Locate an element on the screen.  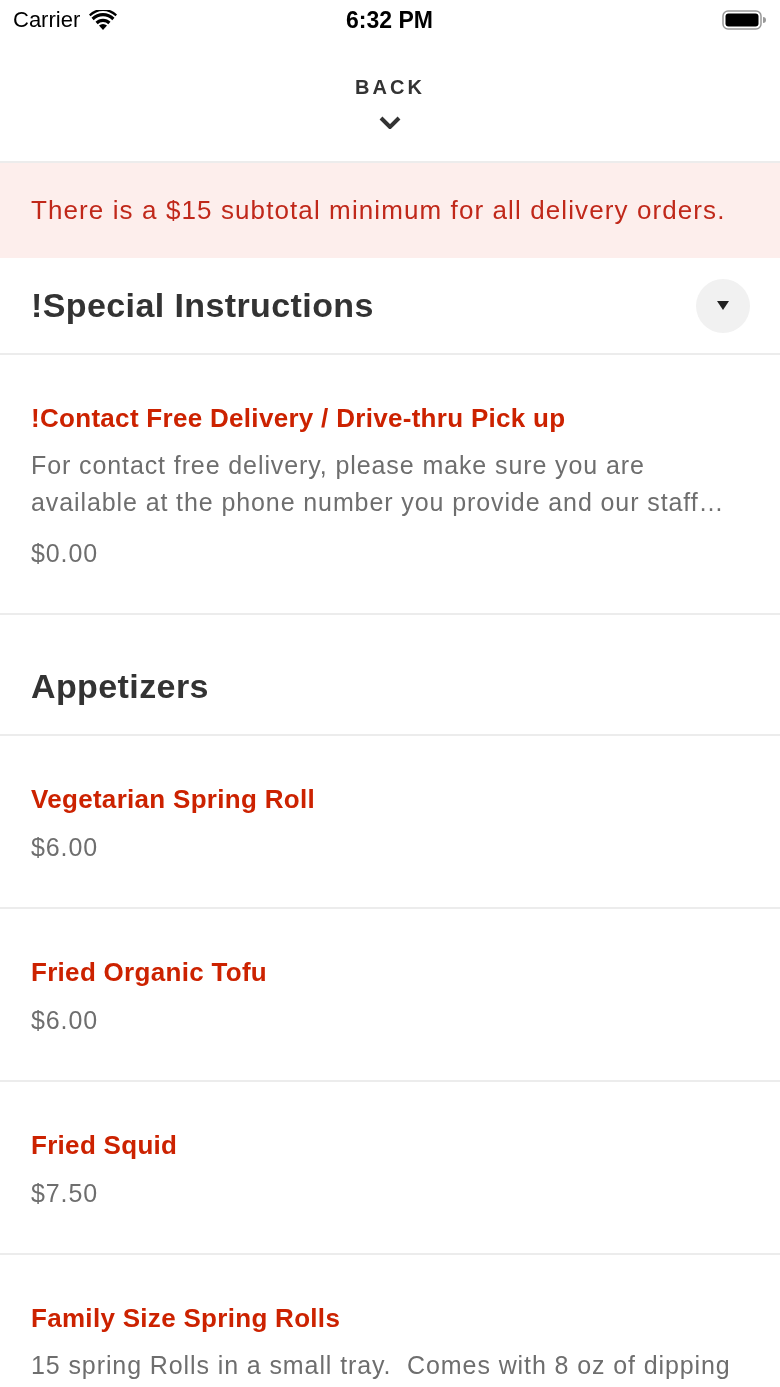
menu-item-name: !Contact Free Delivery / Drive-thru Pick up is located at coordinates (390, 418).